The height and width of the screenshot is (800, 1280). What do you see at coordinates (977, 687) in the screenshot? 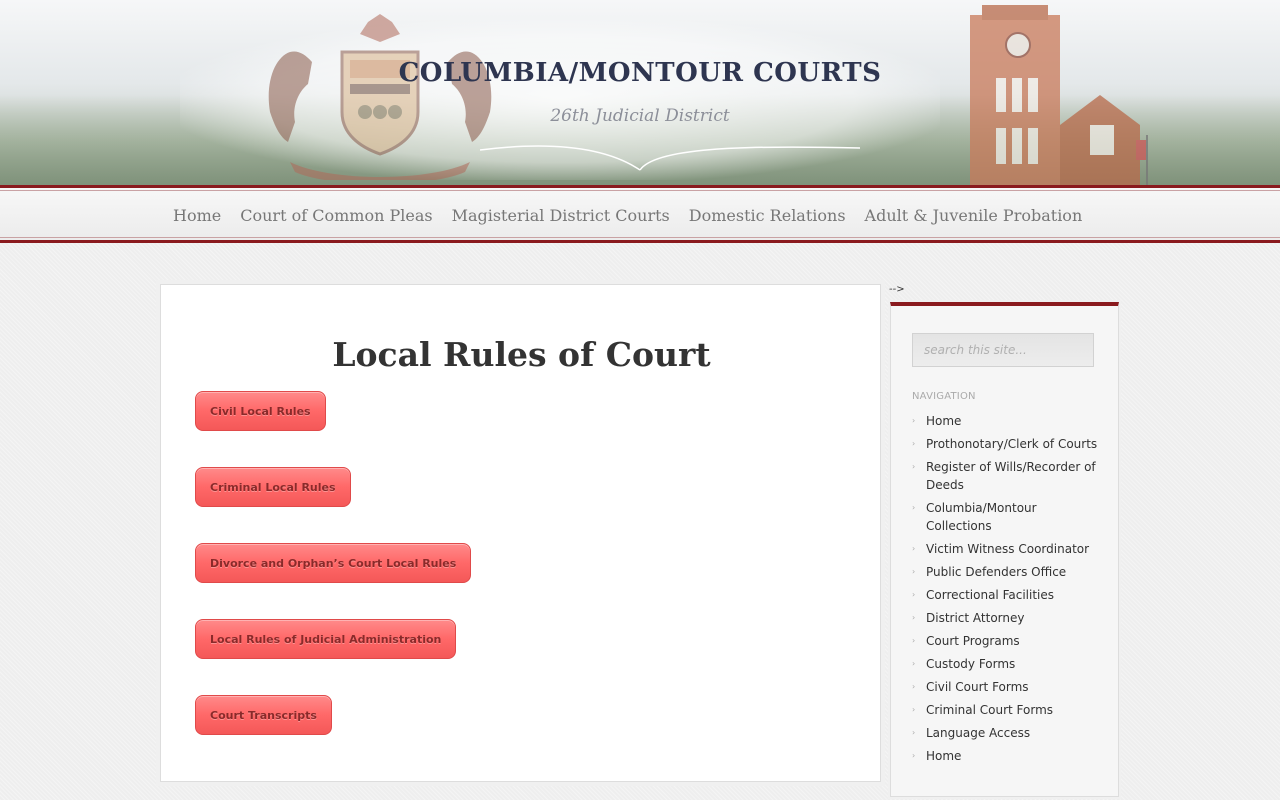
I see `sidebar-item-label: Civil Court Forms` at bounding box center [977, 687].